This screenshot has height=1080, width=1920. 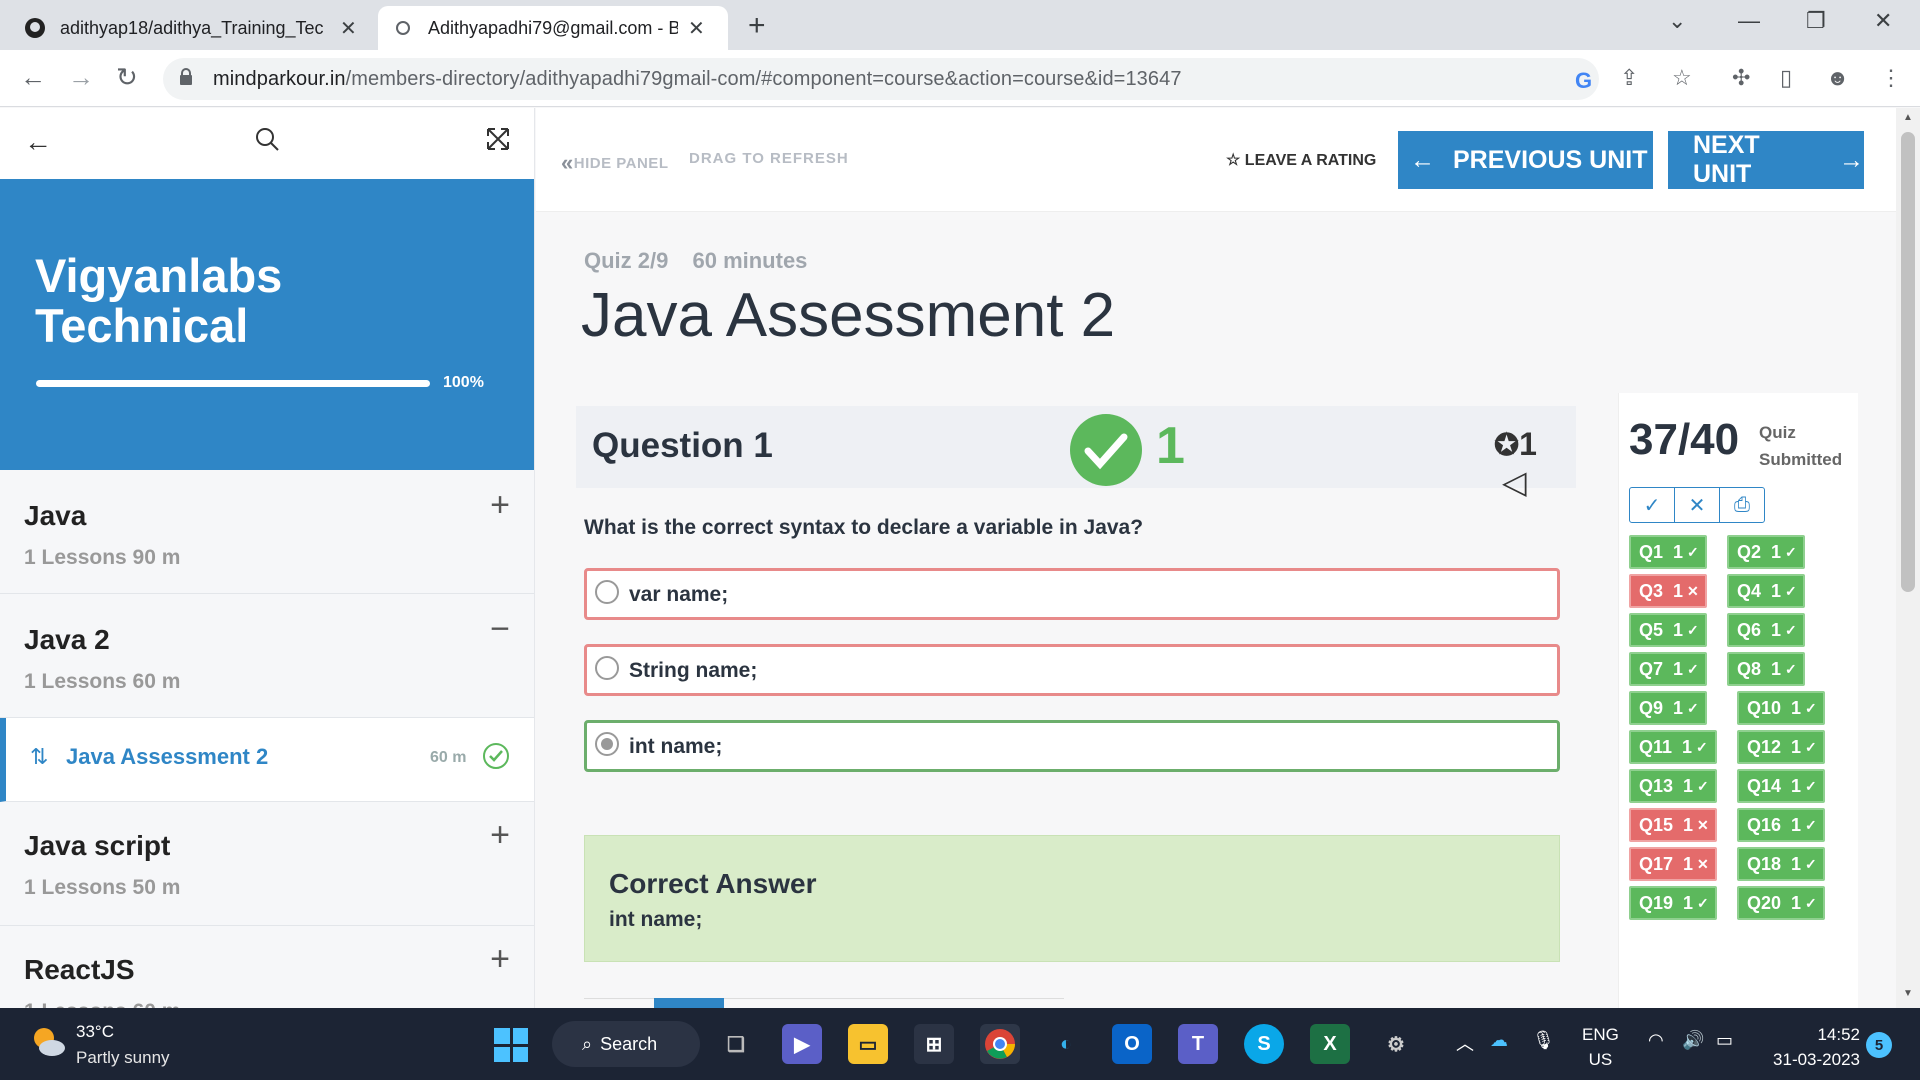 I want to click on edge-icon: ◐, so click(x=1066, y=1044).